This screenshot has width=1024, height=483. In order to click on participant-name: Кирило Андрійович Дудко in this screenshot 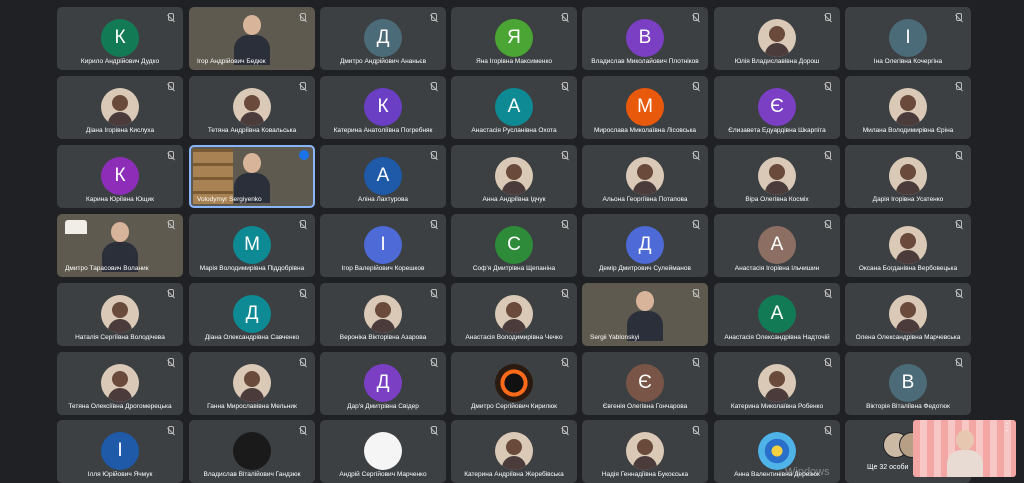, I will do `click(120, 61)`.